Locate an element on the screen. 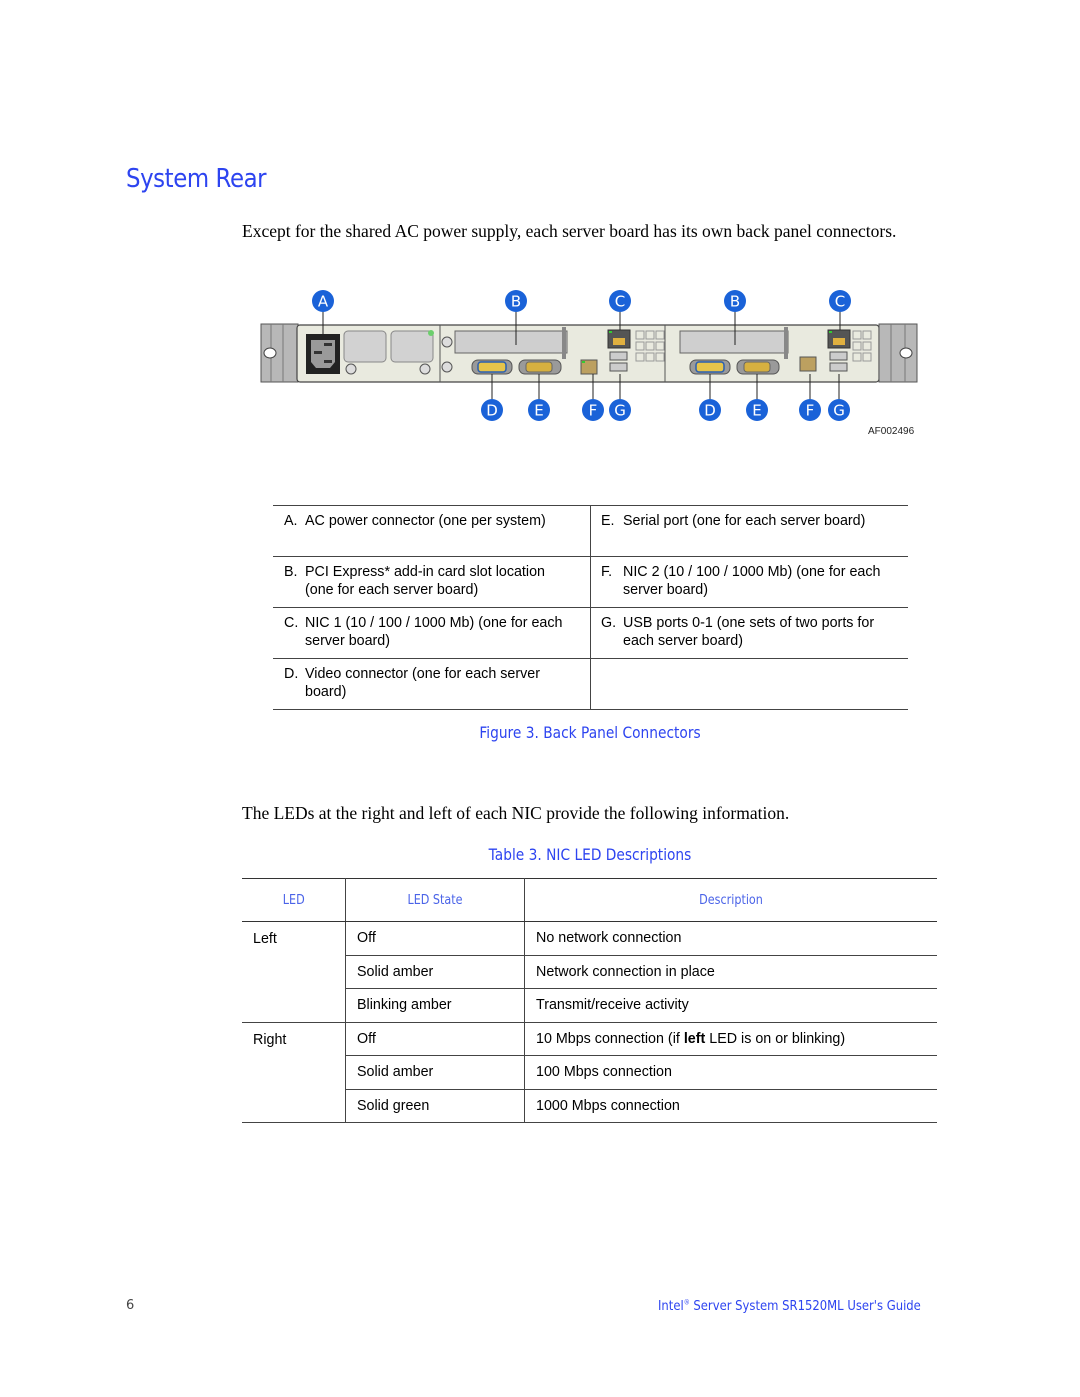 The image size is (1080, 1397). legend-text: AC power connector (one per system) is located at coordinates (425, 521).